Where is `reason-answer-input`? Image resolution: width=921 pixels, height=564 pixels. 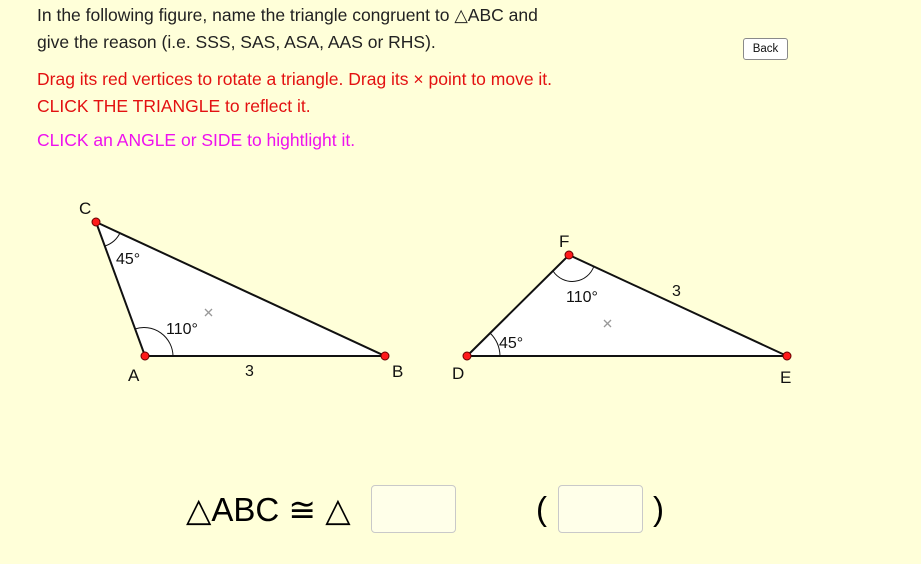 reason-answer-input is located at coordinates (600, 509).